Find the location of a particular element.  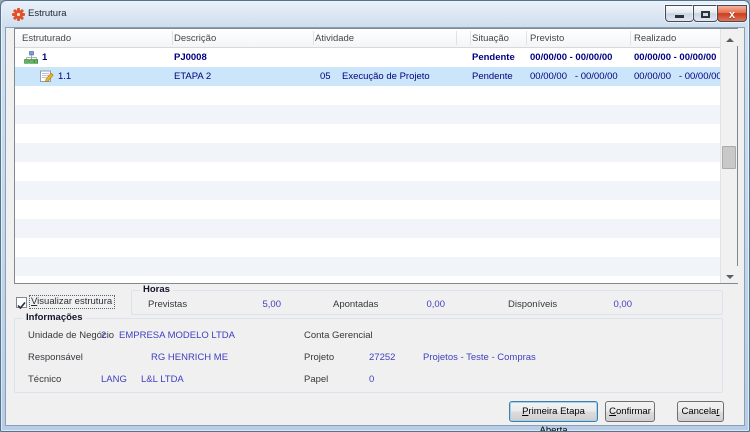

projeto-name: Projetos - Teste - Compras is located at coordinates (479, 357).